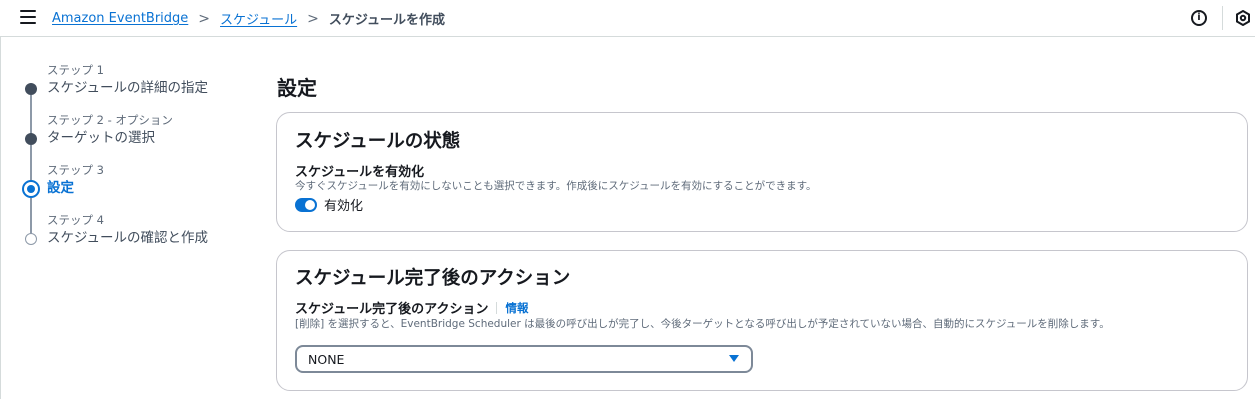 The image size is (1255, 399). I want to click on page-left-border, so click(0, 199).